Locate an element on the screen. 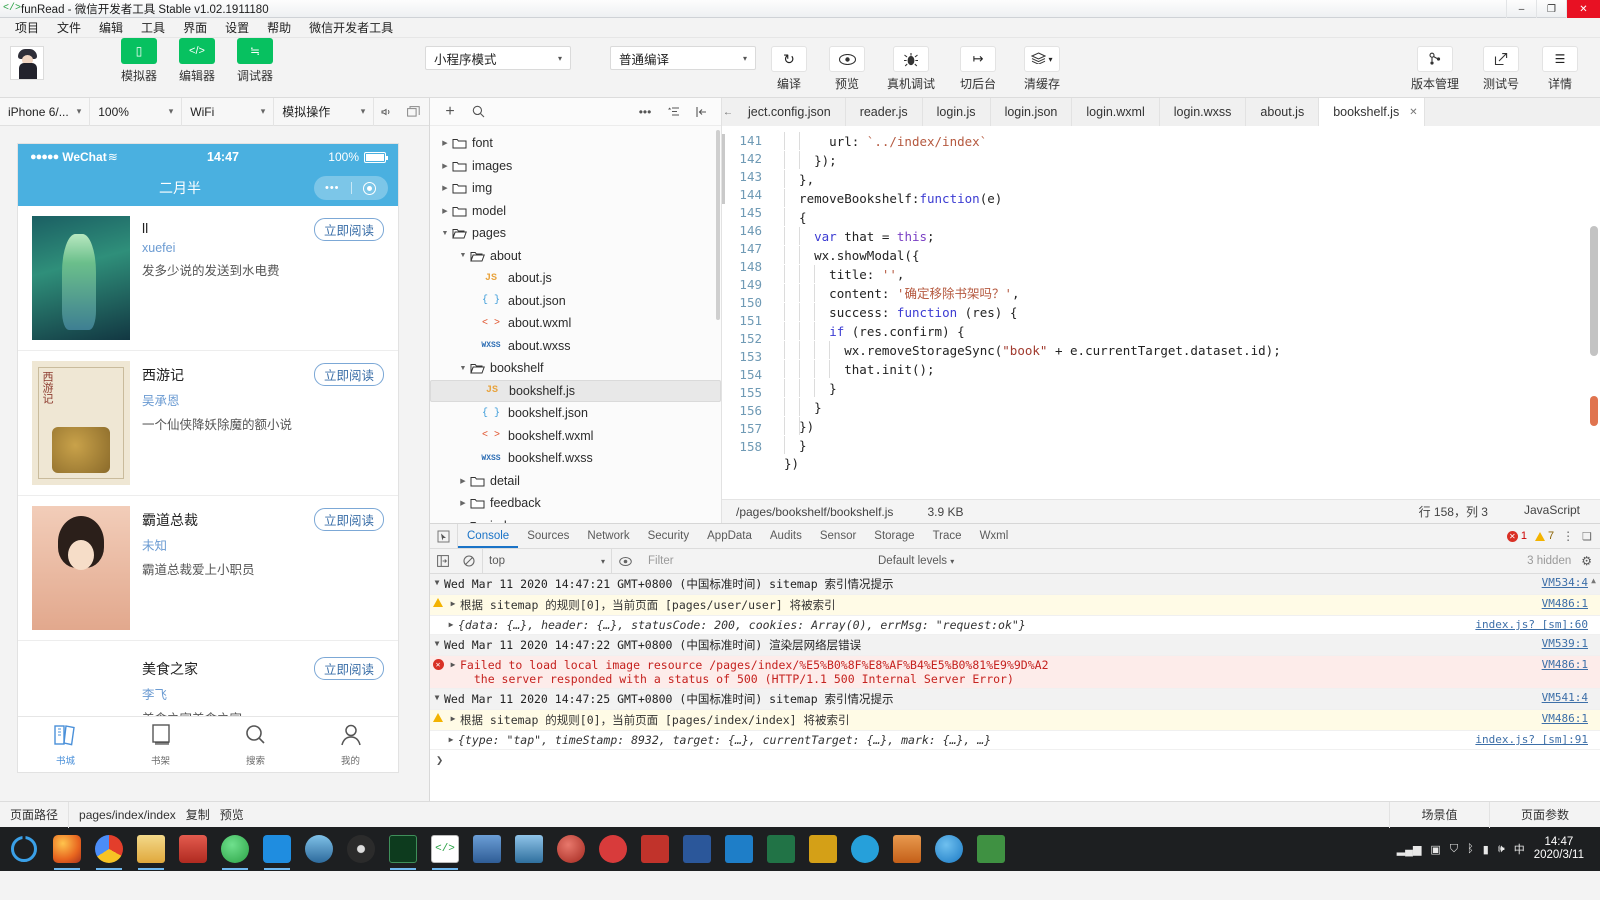 Image resolution: width=1600 pixels, height=900 pixels. tree-node-feedback: ▶ feedback is located at coordinates (575, 503).